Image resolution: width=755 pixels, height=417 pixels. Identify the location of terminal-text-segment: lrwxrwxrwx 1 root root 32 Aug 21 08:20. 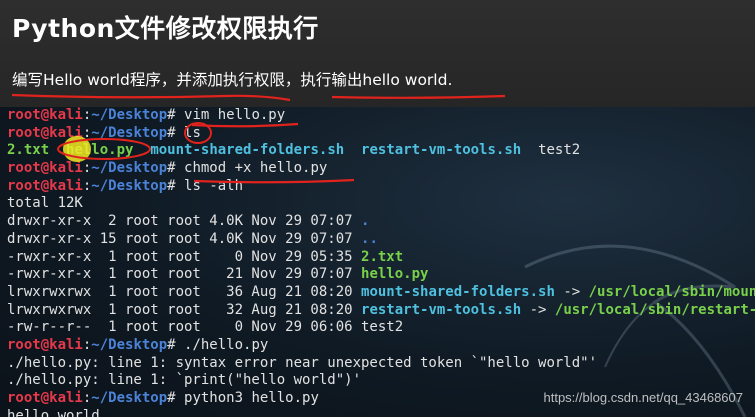
(184, 309).